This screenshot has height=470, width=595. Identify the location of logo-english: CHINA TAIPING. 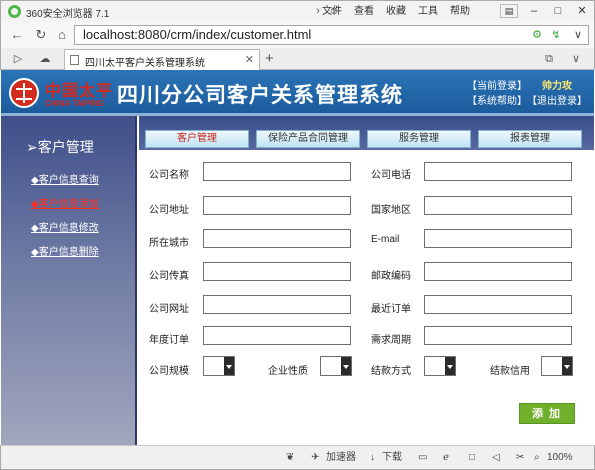
(75, 103).